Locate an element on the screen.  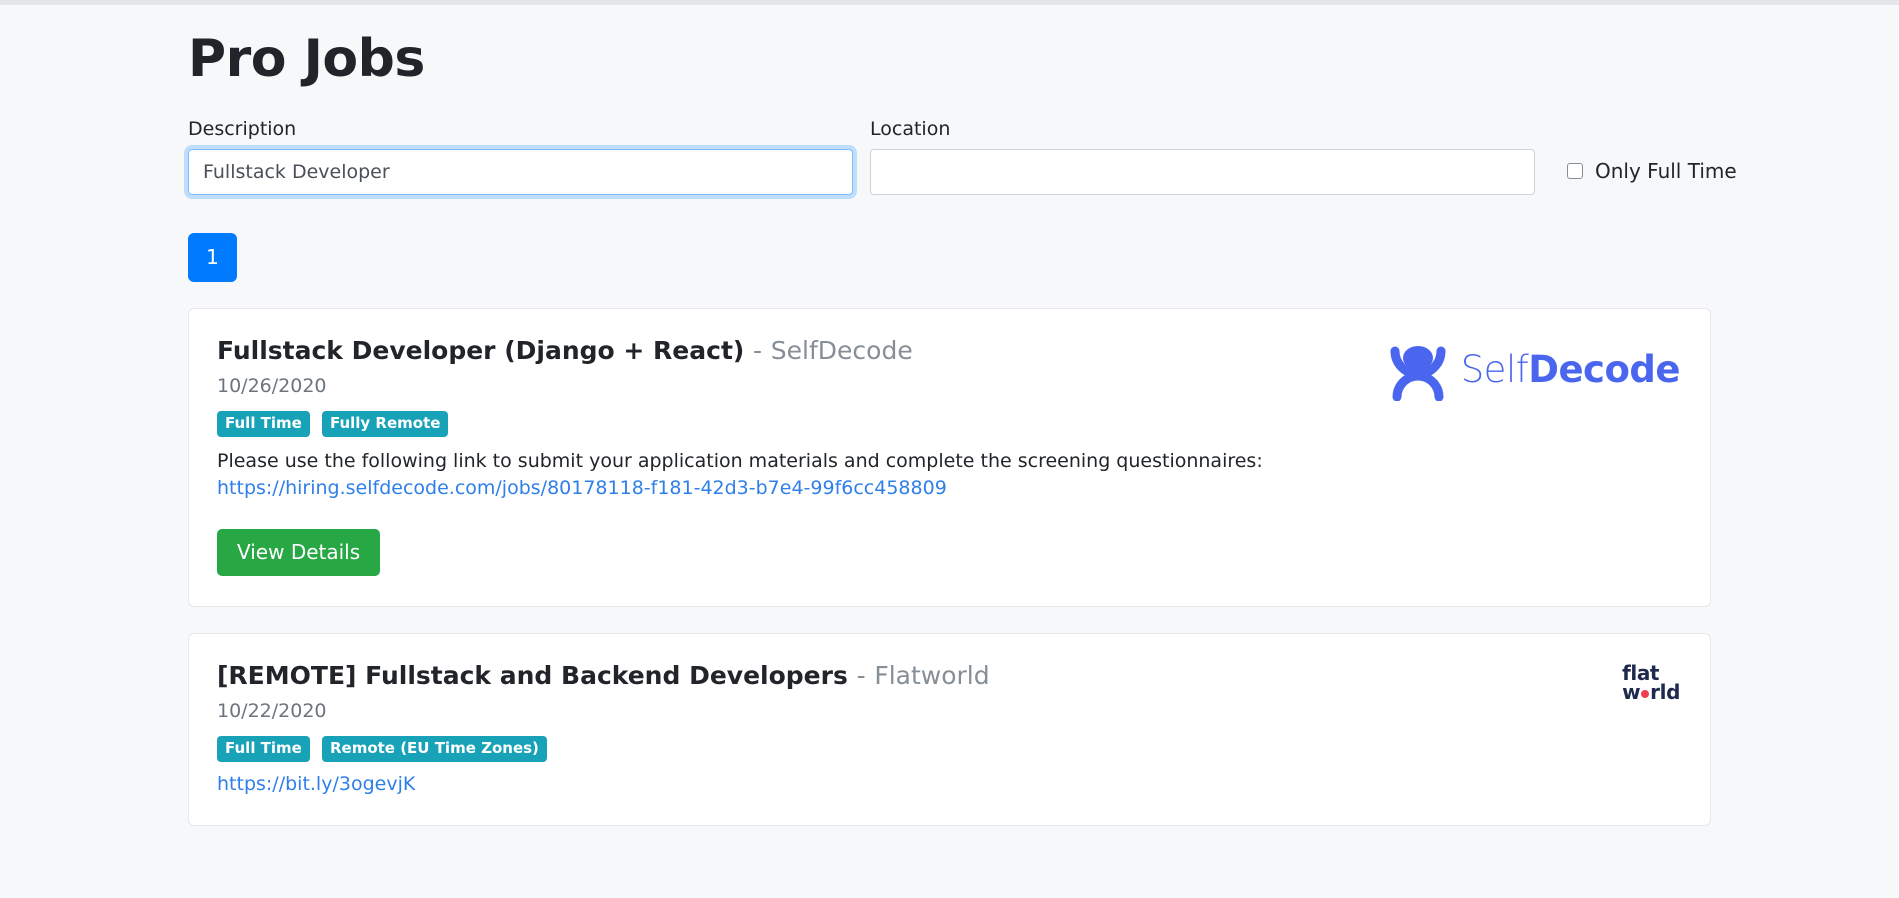
selfdecode-wordmark: SelfDecode is located at coordinates (1570, 370).